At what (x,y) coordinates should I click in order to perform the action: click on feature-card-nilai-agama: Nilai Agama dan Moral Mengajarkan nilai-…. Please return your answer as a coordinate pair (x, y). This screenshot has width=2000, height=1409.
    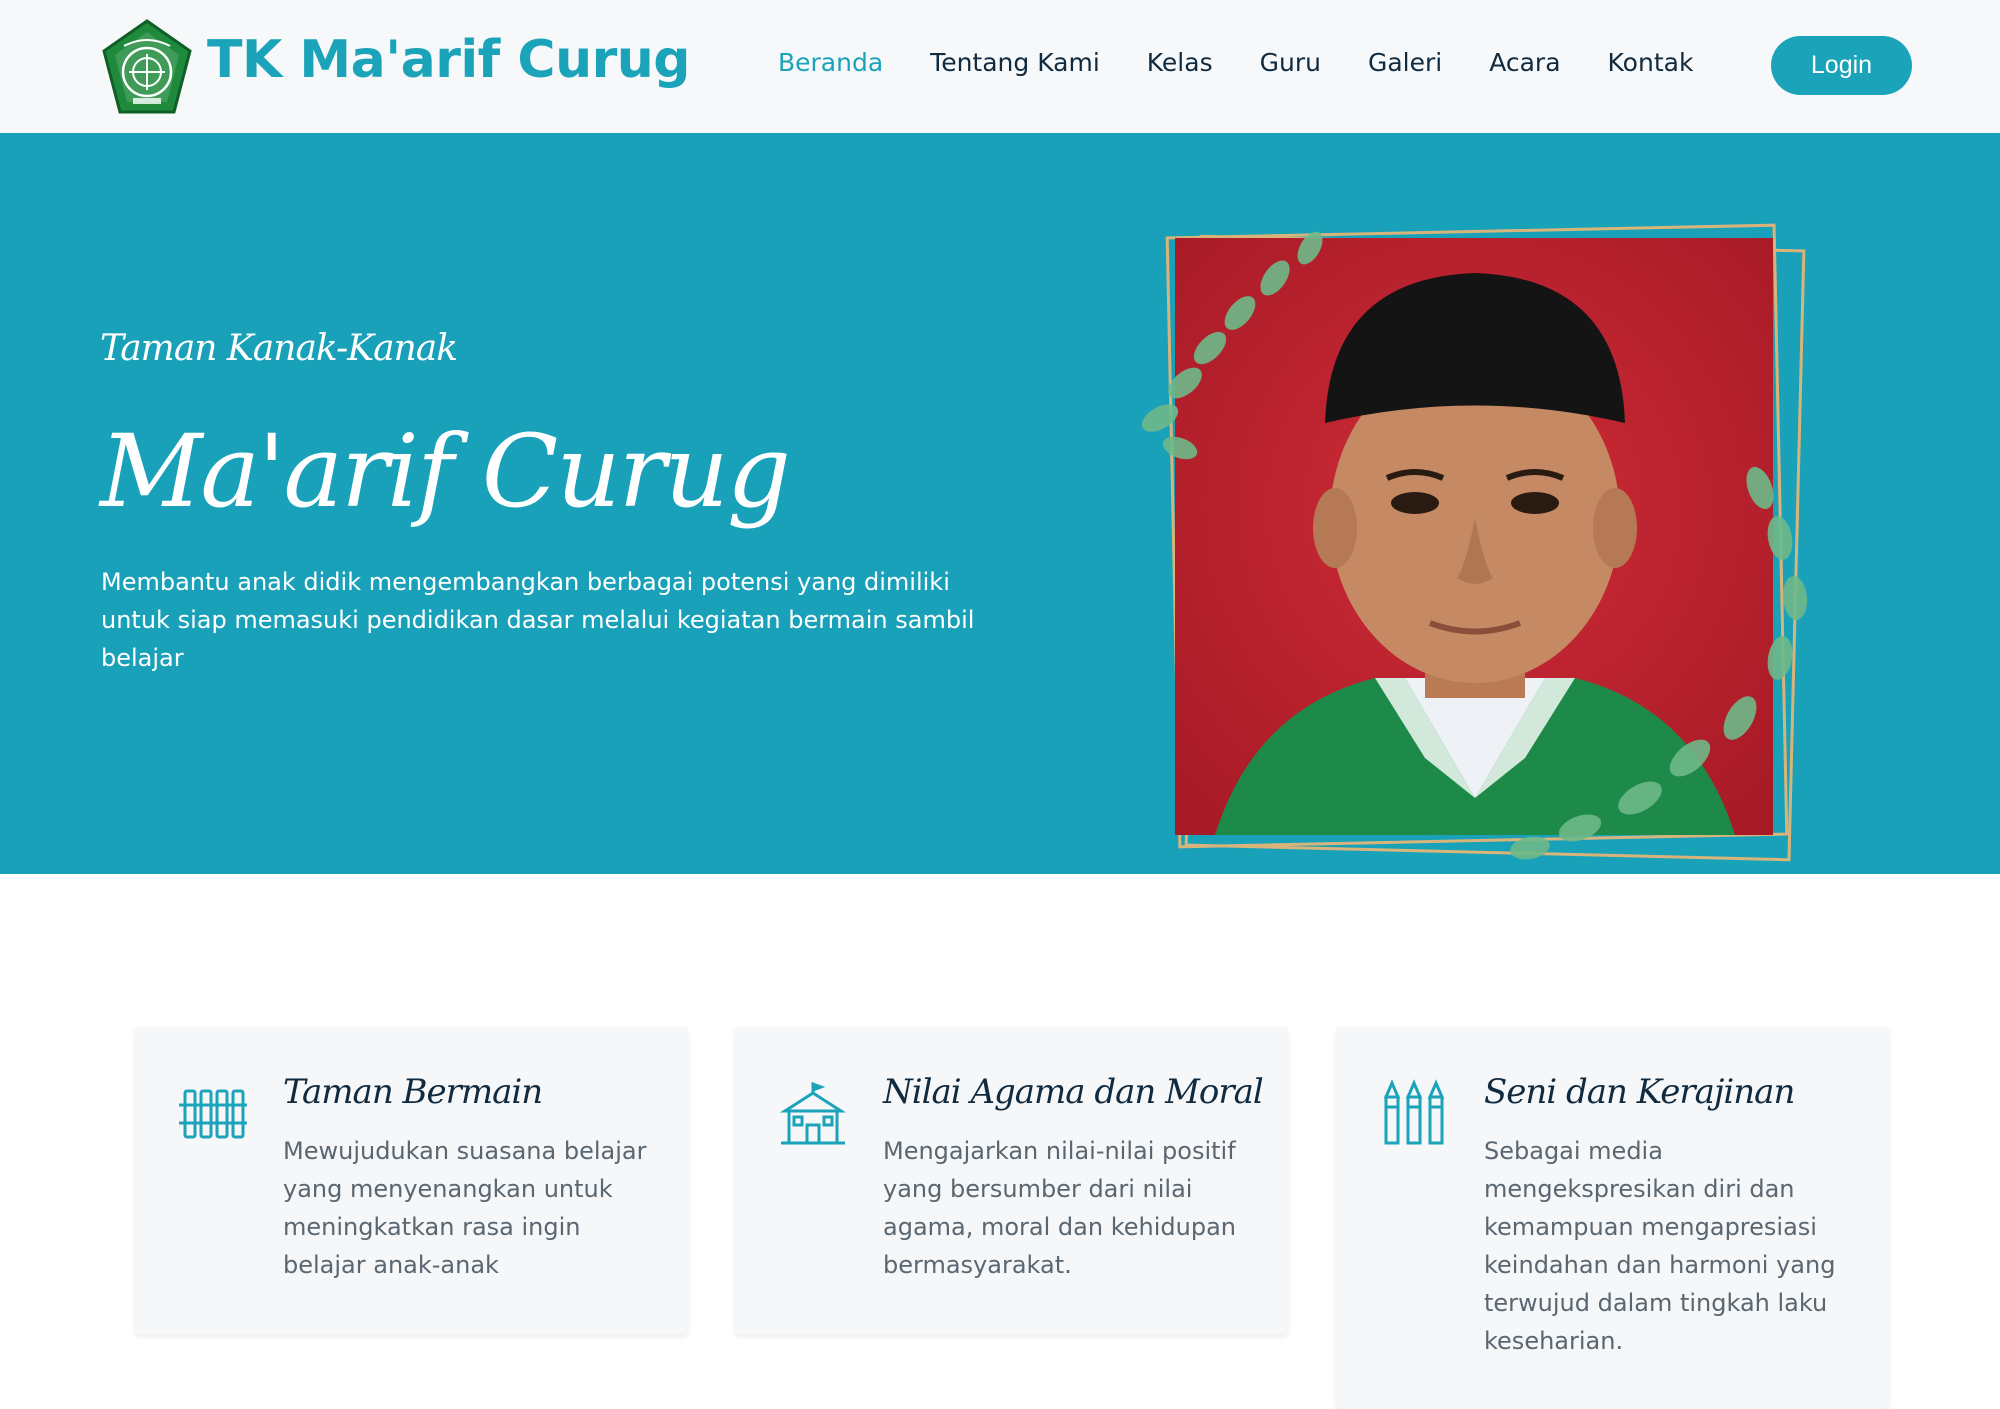
    Looking at the image, I should click on (1011, 1180).